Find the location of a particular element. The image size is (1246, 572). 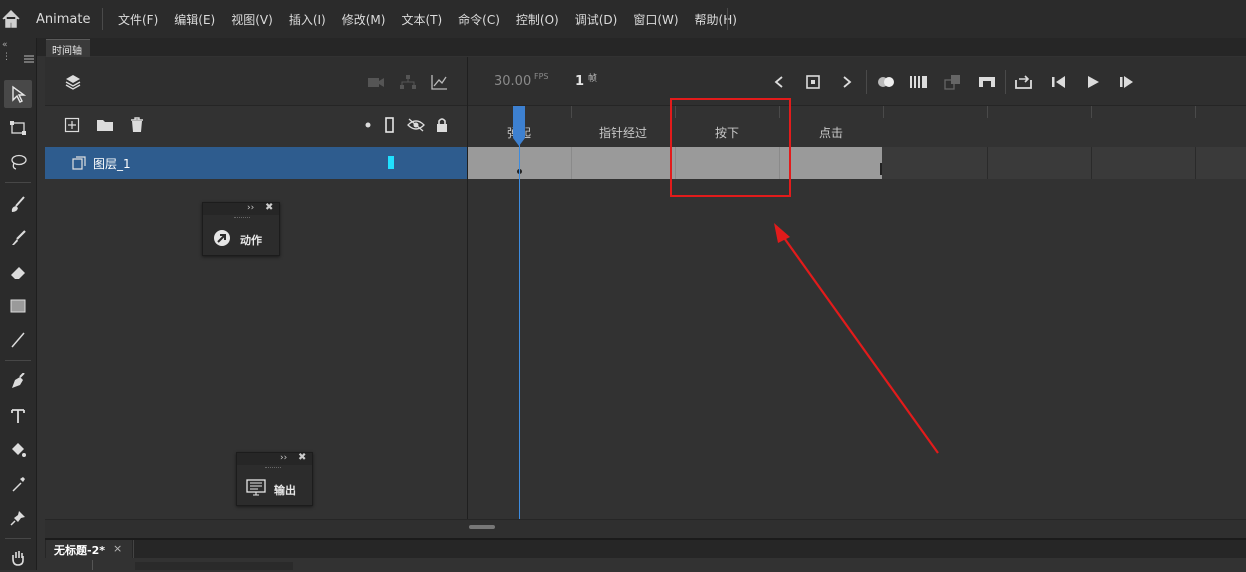

hand-tool-icon is located at coordinates (18, 558).